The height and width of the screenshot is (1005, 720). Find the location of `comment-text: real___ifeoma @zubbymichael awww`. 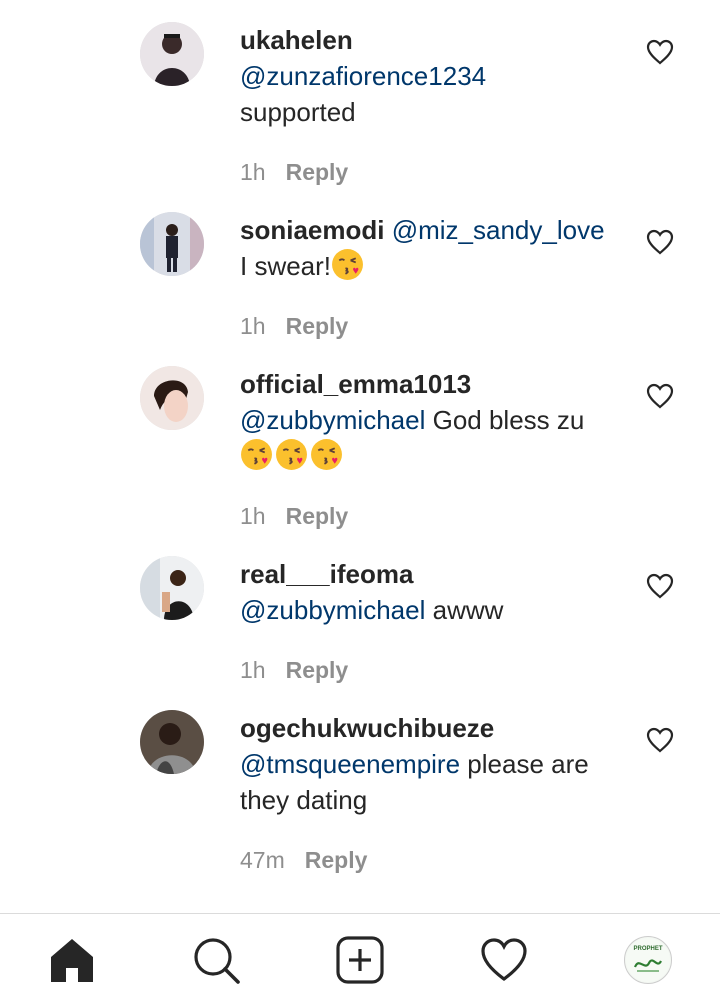

comment-text: real___ifeoma @zubbymichael awww is located at coordinates (435, 592).